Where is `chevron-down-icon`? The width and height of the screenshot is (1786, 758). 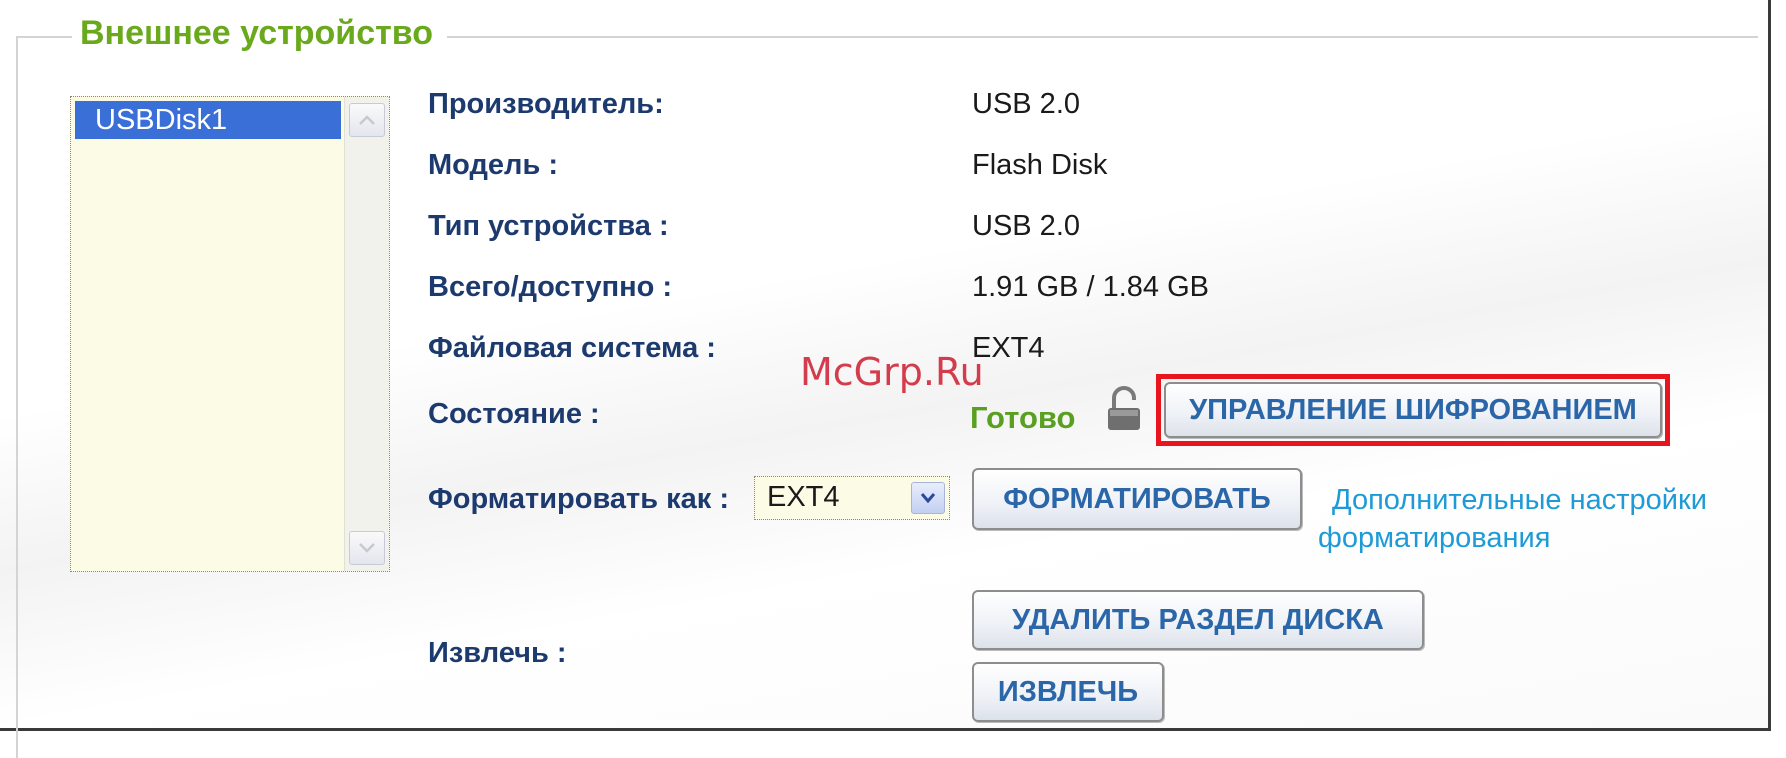
chevron-down-icon is located at coordinates (928, 498).